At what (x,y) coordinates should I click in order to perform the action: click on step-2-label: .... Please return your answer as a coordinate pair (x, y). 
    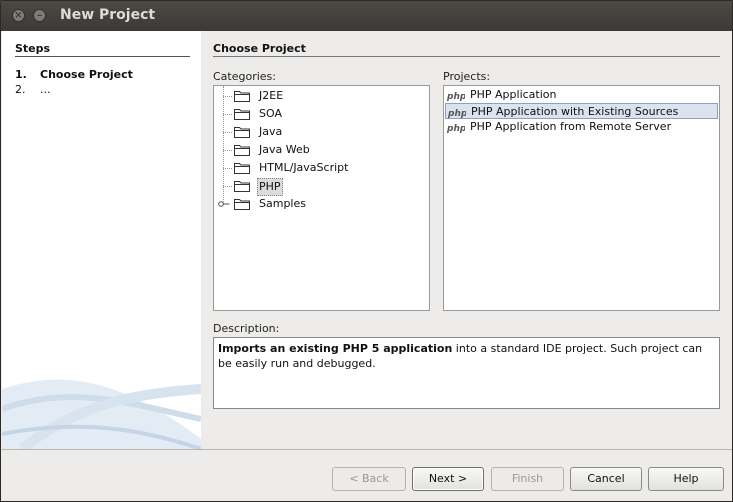
    Looking at the image, I should click on (45, 89).